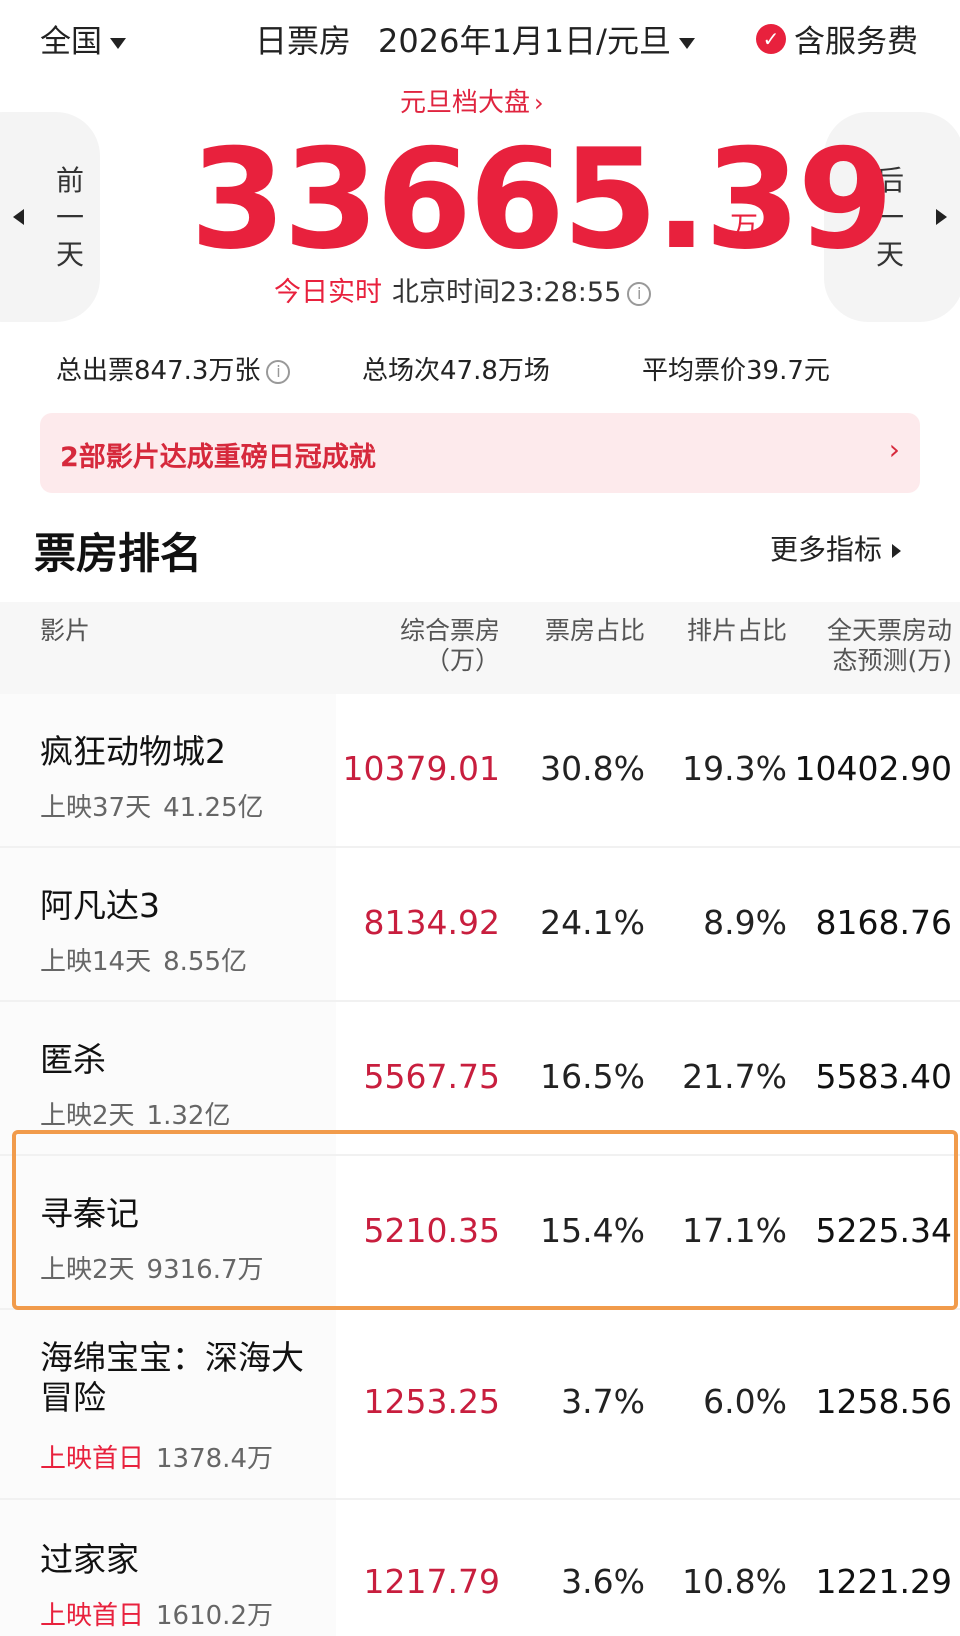  I want to click on holiday-market-link: 元旦档大盘 ›, so click(472, 100).